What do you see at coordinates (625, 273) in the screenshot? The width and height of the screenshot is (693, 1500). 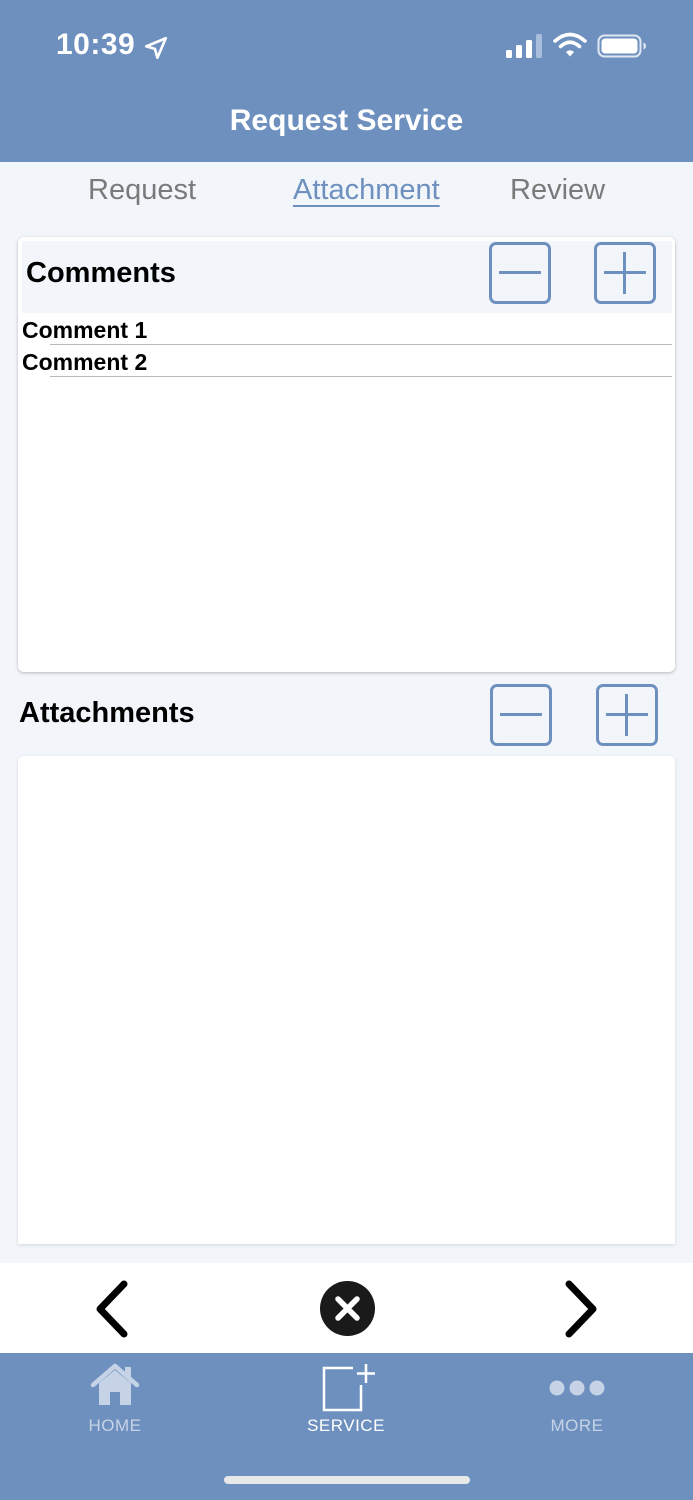 I see `add-comment-button` at bounding box center [625, 273].